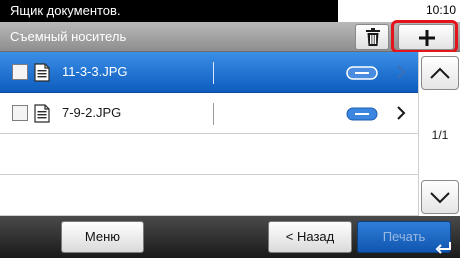 Image resolution: width=460 pixels, height=258 pixels. I want to click on file-name: 11-3-3.JPG, so click(95, 71).